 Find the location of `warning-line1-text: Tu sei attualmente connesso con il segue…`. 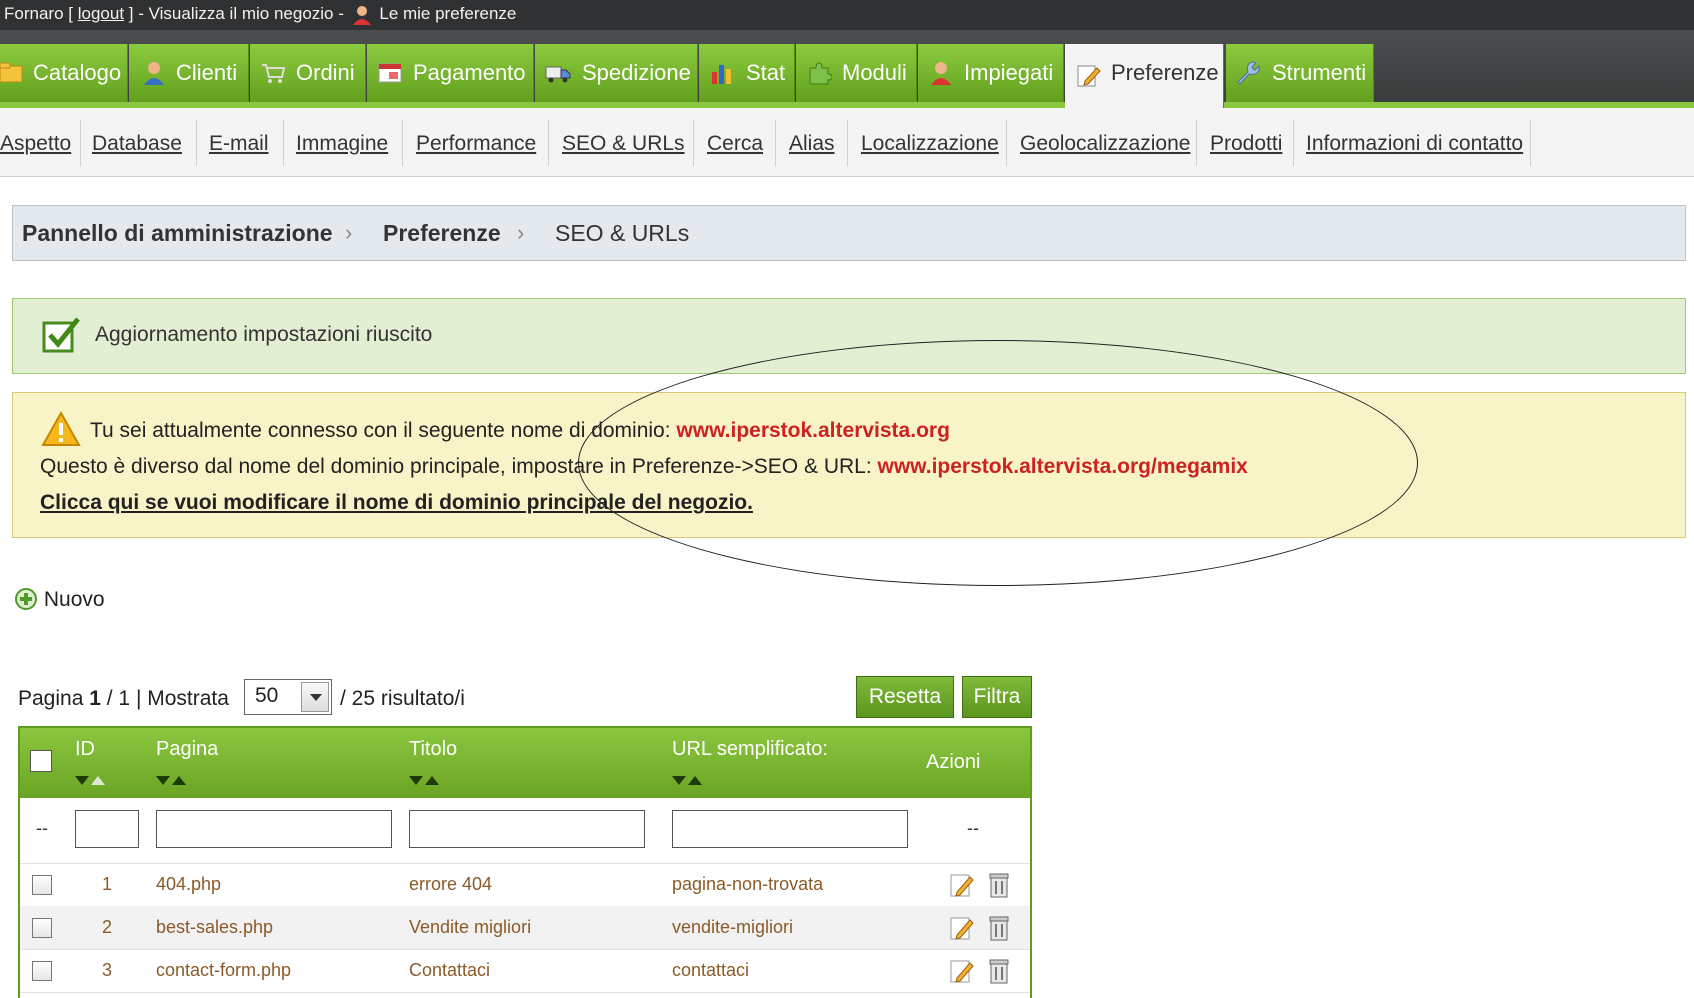

warning-line1-text: Tu sei attualmente connesso con il segue… is located at coordinates (380, 430).